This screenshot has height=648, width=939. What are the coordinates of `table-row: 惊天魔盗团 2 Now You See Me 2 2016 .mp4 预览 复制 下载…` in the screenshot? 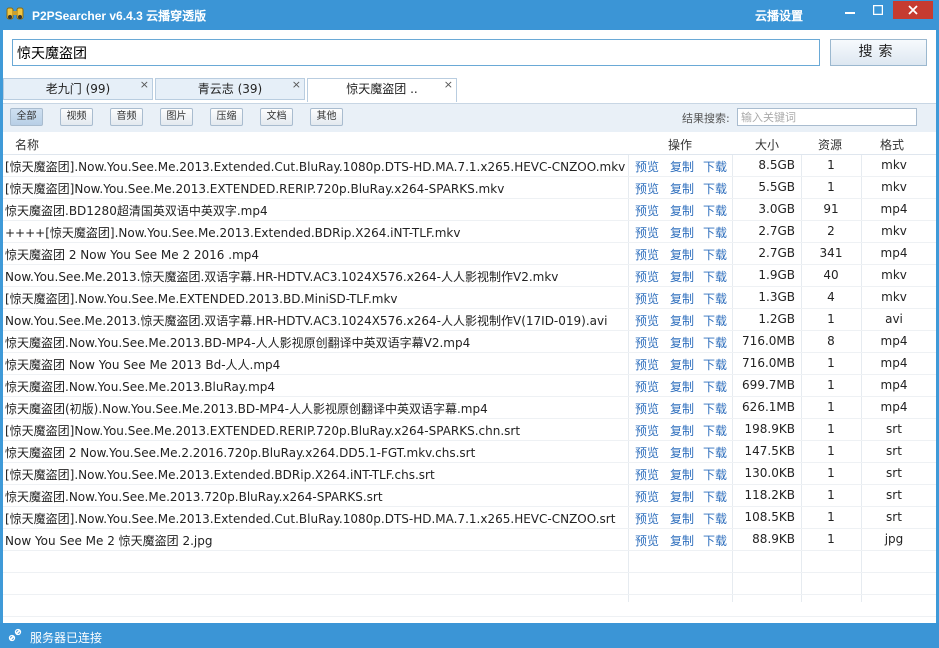 It's located at (469, 254).